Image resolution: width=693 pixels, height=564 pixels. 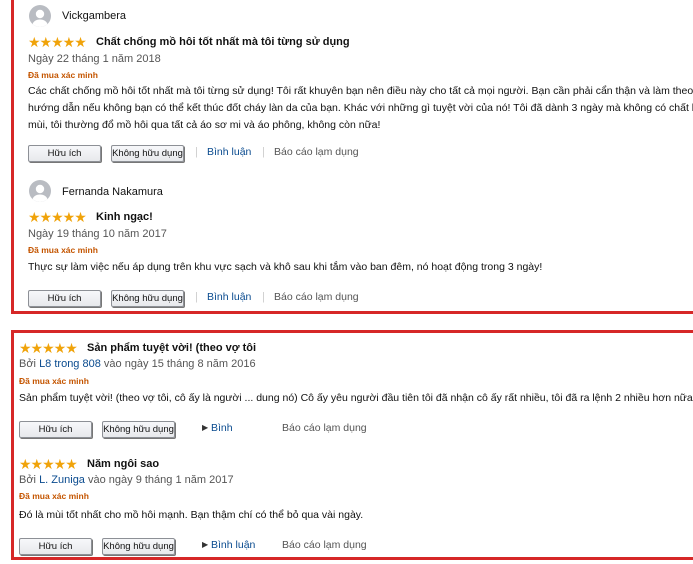 I want to click on reviewer-name: Fernanda Nakamura, so click(x=112, y=192).